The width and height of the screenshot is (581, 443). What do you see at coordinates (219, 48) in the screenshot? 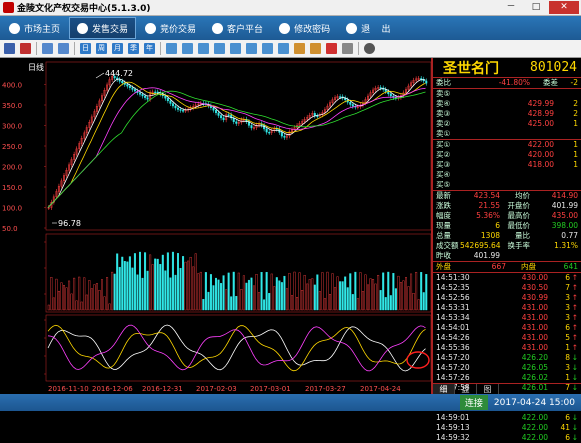
I see `tool-4-icon` at bounding box center [219, 48].